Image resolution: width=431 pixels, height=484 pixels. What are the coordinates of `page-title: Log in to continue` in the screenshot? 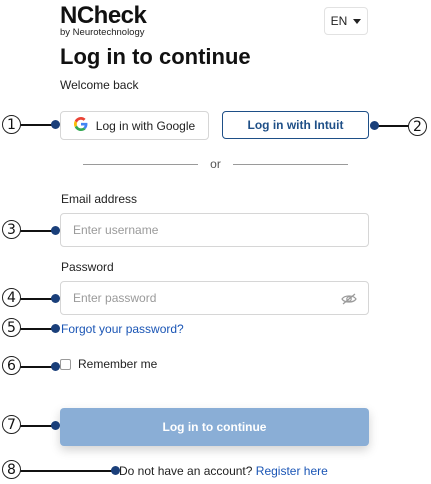 It's located at (155, 56).